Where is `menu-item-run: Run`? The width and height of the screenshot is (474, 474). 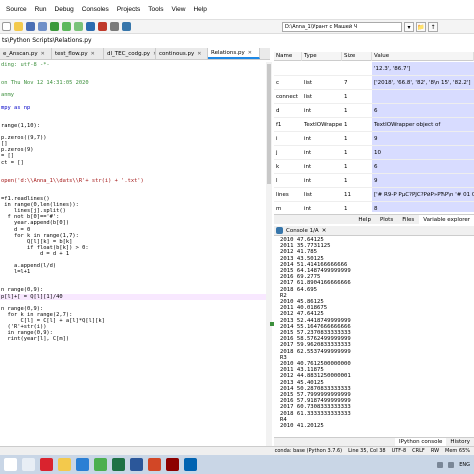 menu-item-run: Run is located at coordinates (41, 9).